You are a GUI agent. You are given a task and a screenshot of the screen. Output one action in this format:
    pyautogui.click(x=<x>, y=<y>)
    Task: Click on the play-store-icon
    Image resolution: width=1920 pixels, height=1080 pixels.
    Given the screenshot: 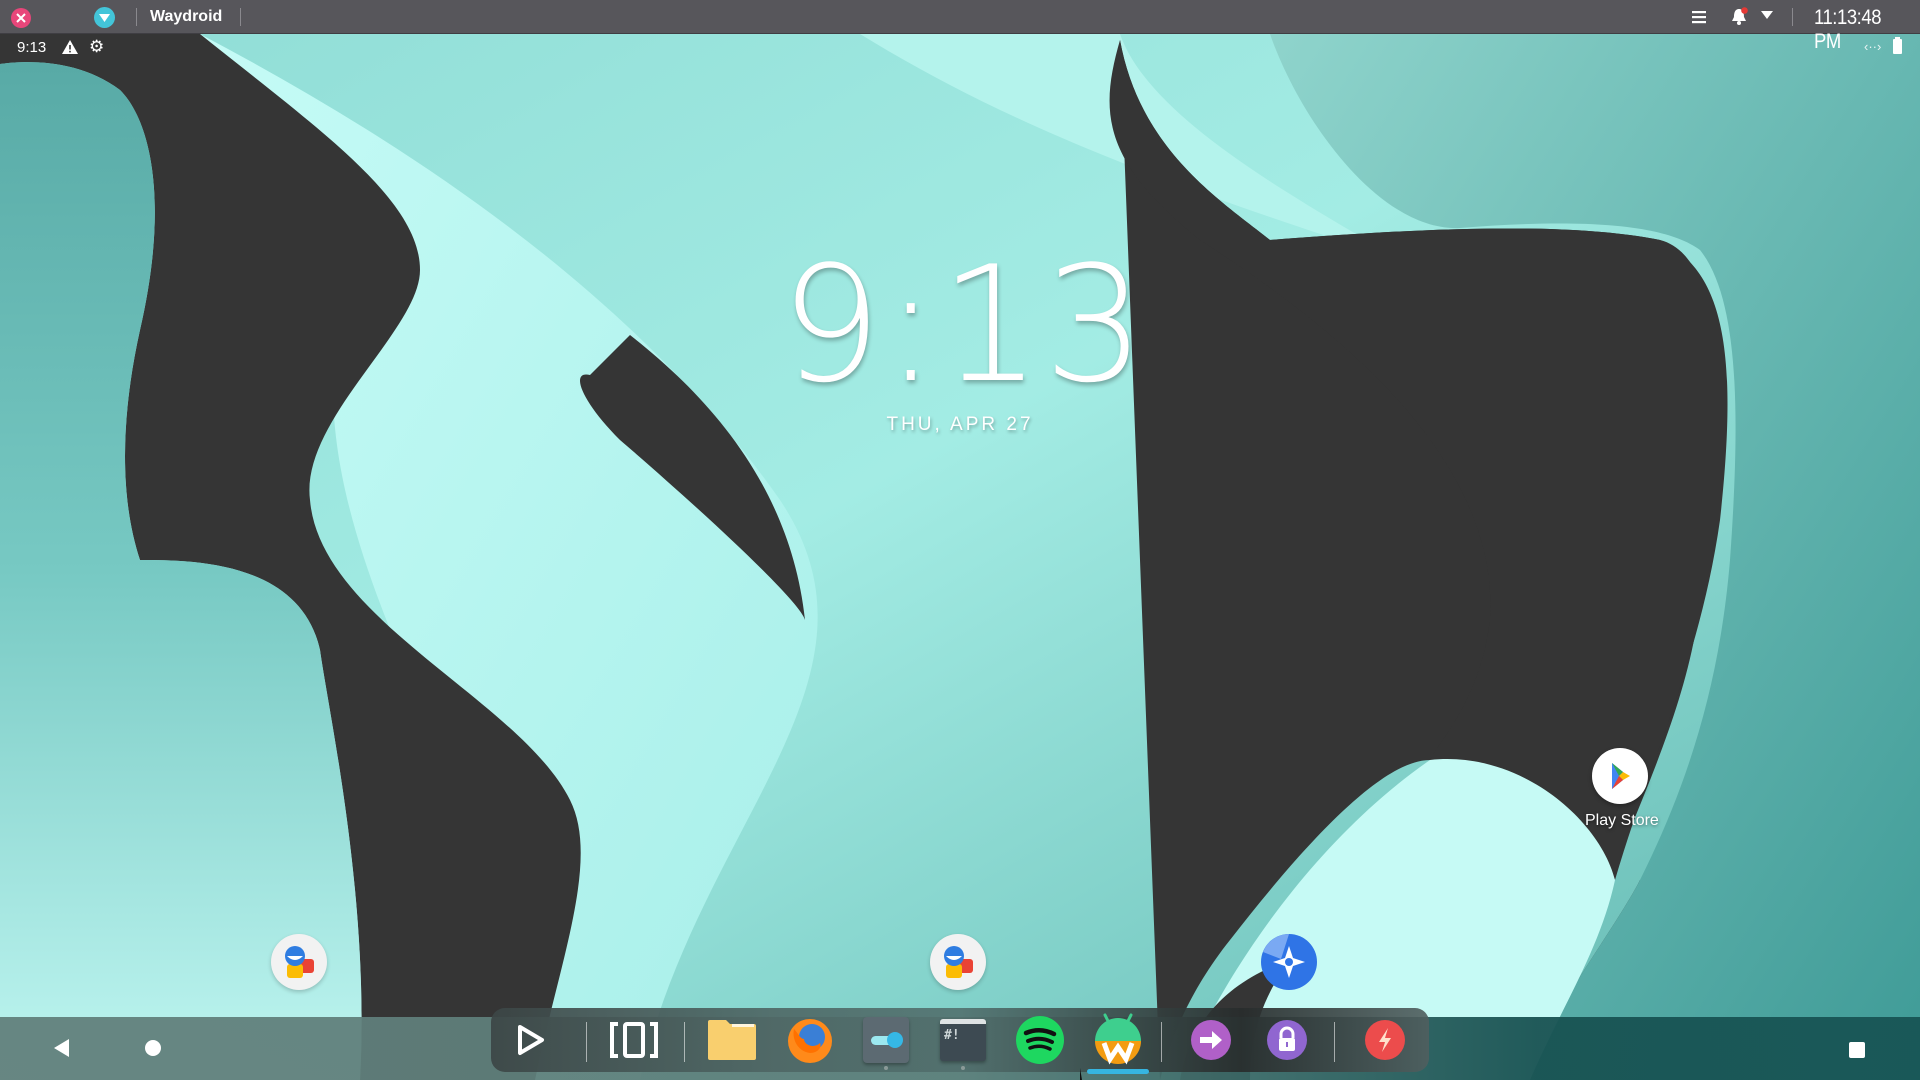 What is the action you would take?
    pyautogui.click(x=1620, y=776)
    